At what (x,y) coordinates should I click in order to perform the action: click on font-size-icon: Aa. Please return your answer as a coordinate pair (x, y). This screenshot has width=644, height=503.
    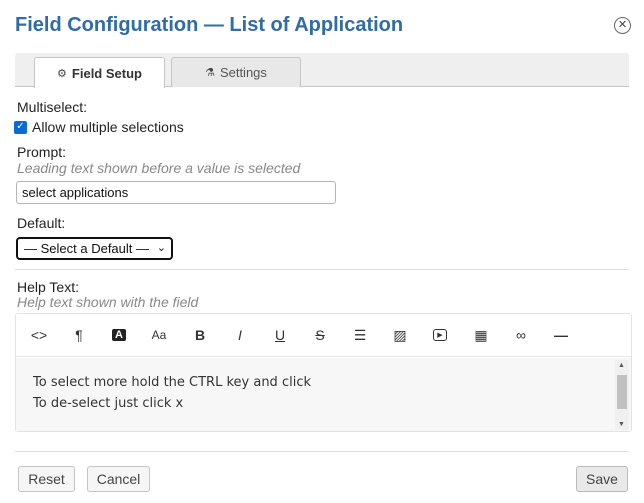
    Looking at the image, I should click on (159, 335).